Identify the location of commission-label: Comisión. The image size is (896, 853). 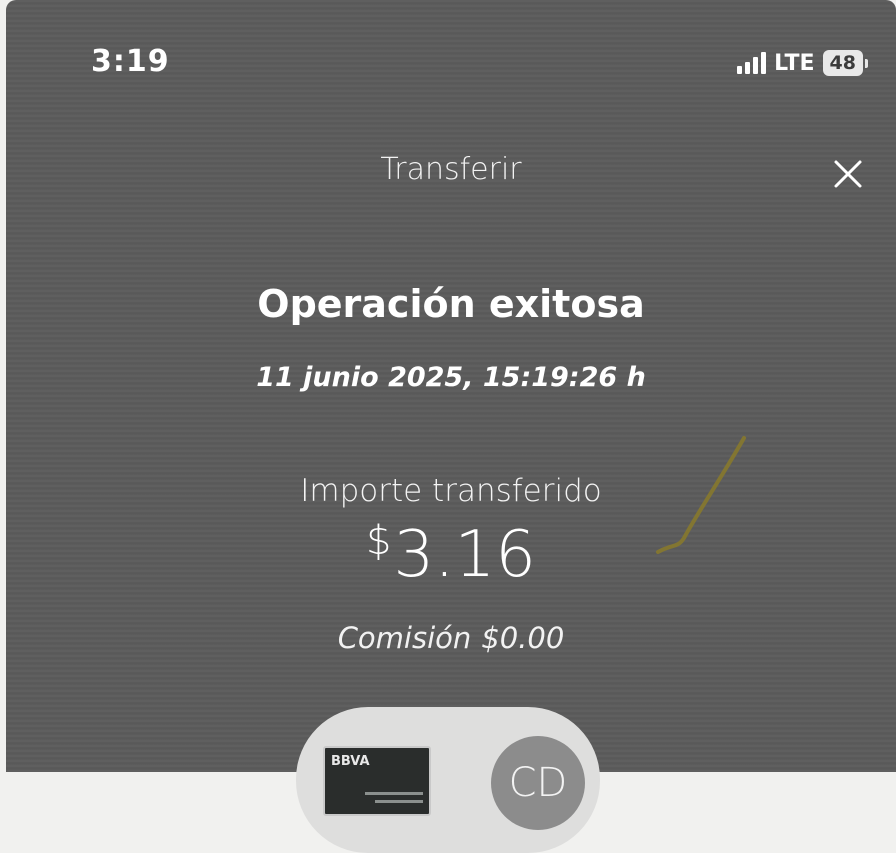
(404, 638).